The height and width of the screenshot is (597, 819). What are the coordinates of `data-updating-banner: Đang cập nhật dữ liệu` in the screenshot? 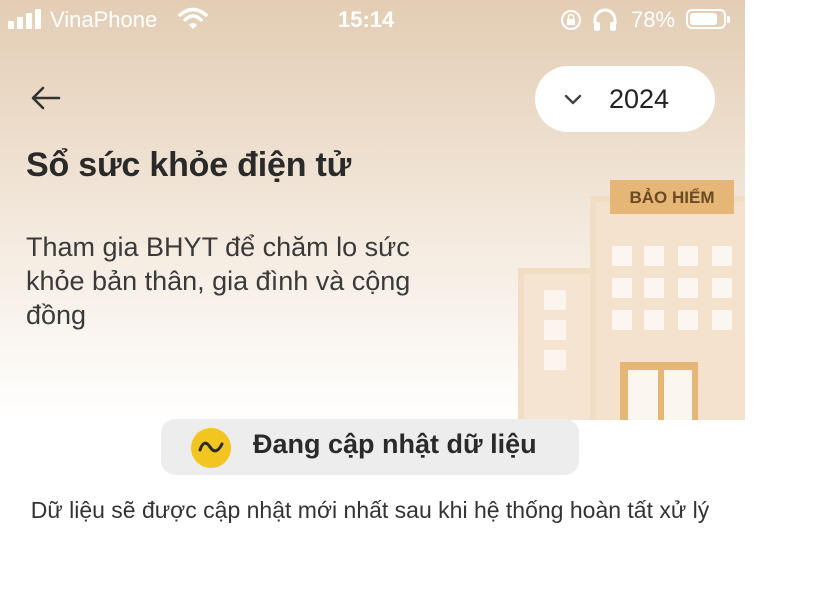 It's located at (370, 447).